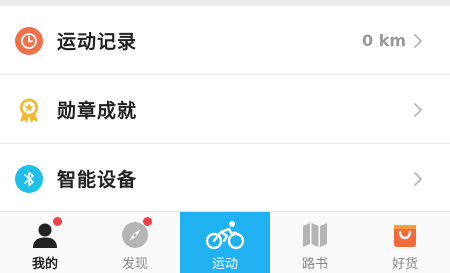  Describe the element at coordinates (383, 40) in the screenshot. I see `distance-value: 0 km` at that location.